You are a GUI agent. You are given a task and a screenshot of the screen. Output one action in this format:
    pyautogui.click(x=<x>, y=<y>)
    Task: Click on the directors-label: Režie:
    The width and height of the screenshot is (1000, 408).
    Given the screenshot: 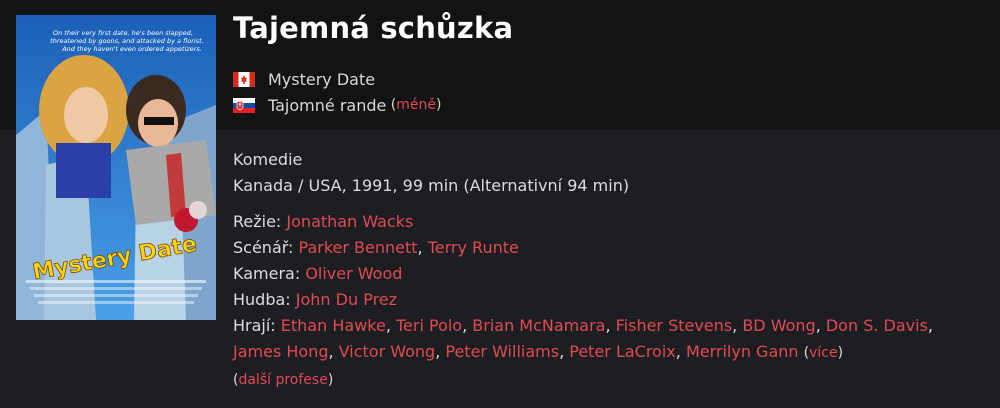 What is the action you would take?
    pyautogui.click(x=257, y=221)
    